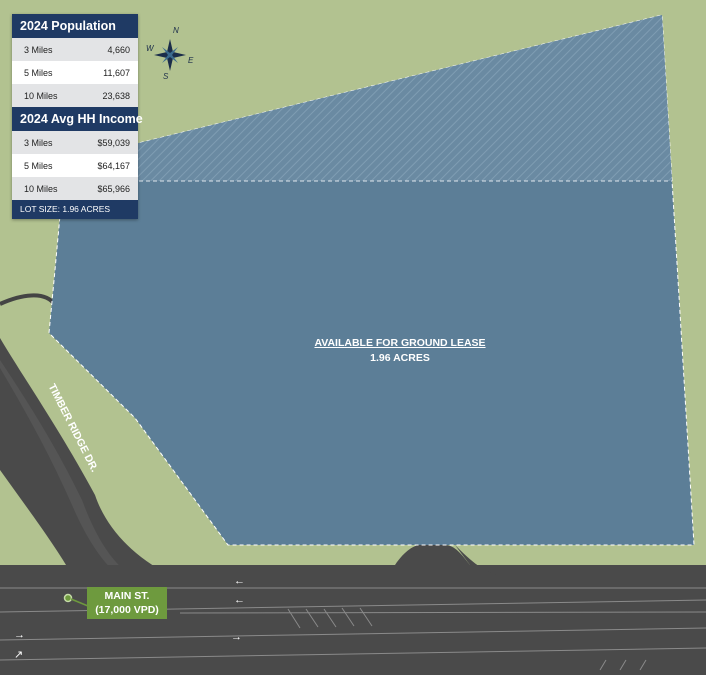 The width and height of the screenshot is (706, 675). What do you see at coordinates (400, 351) in the screenshot?
I see `parcel-label: AVAILABLE FOR GROUND LEASE 1.96 ACRES` at bounding box center [400, 351].